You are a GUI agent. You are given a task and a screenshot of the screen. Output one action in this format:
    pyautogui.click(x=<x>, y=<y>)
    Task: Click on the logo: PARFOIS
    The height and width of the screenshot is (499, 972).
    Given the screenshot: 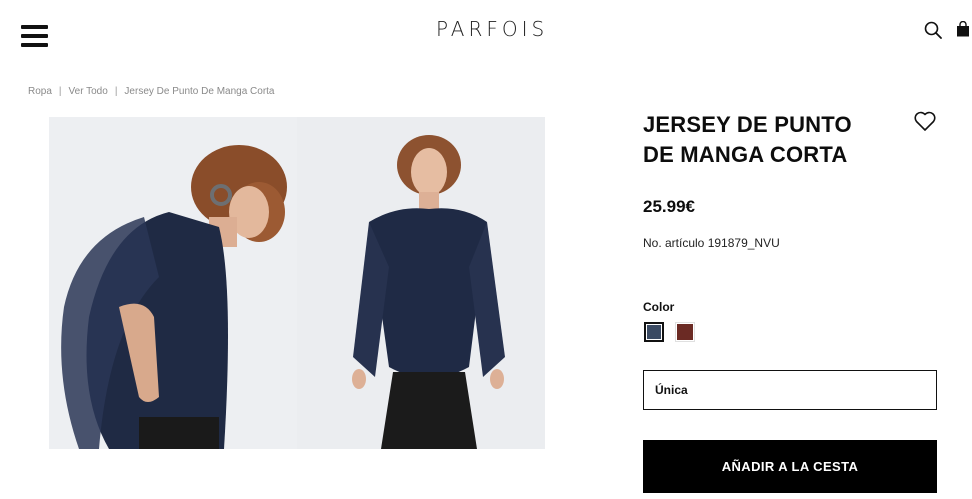 What is the action you would take?
    pyautogui.click(x=501, y=29)
    